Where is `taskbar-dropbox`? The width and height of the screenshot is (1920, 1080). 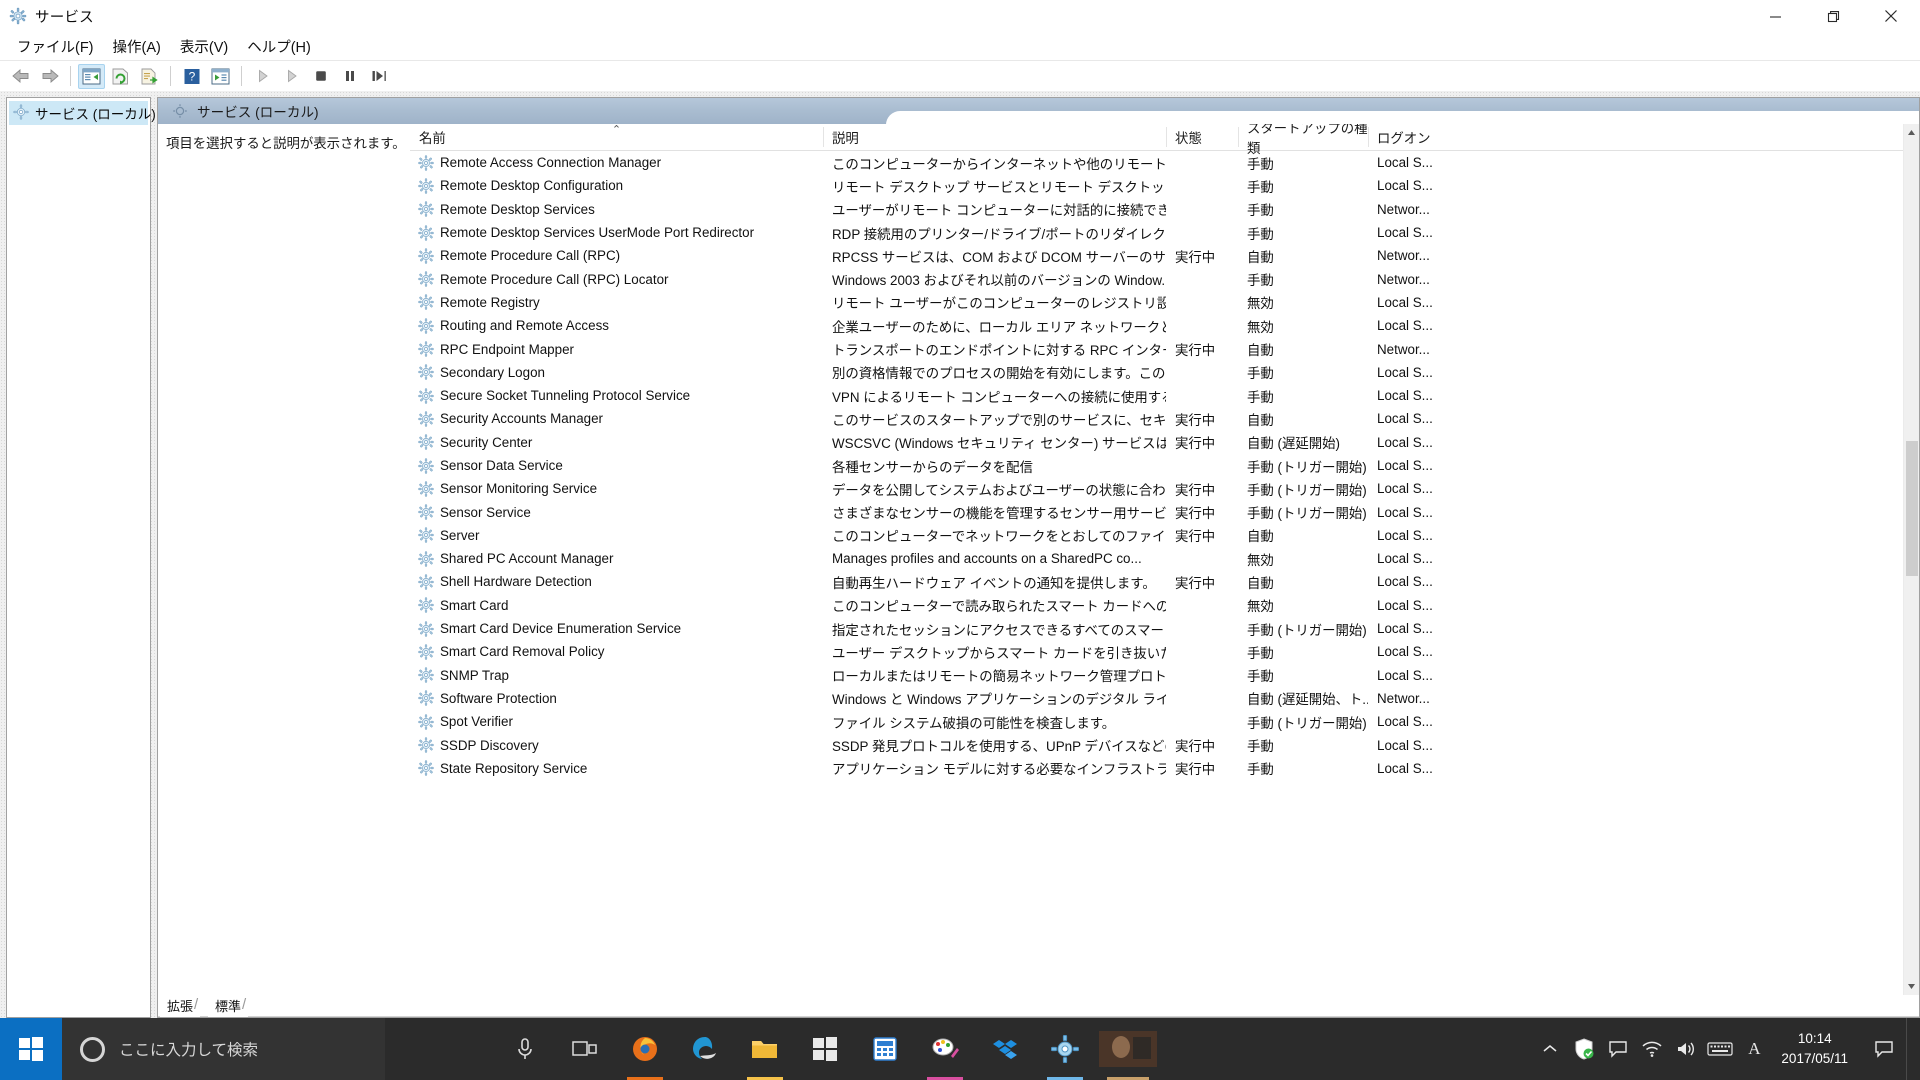 taskbar-dropbox is located at coordinates (1005, 1049).